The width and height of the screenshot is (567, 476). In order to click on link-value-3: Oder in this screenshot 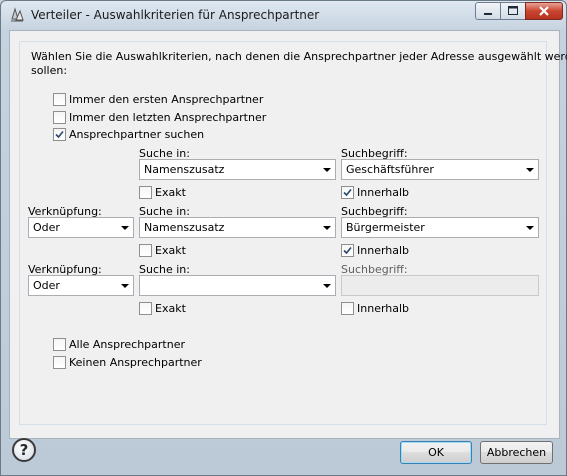, I will do `click(46, 285)`.